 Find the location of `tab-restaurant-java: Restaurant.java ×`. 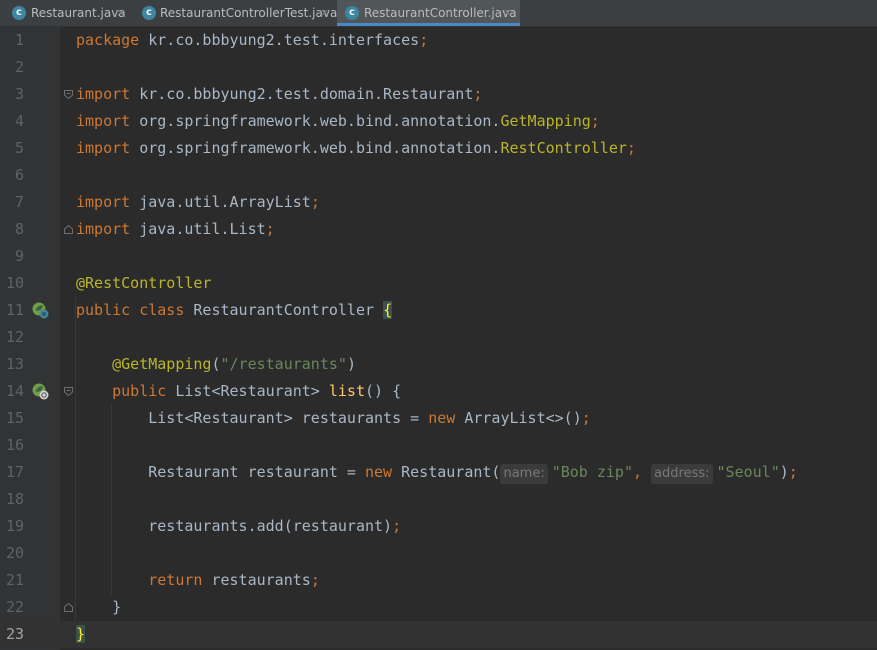

tab-restaurant-java: Restaurant.java × is located at coordinates (65, 13).